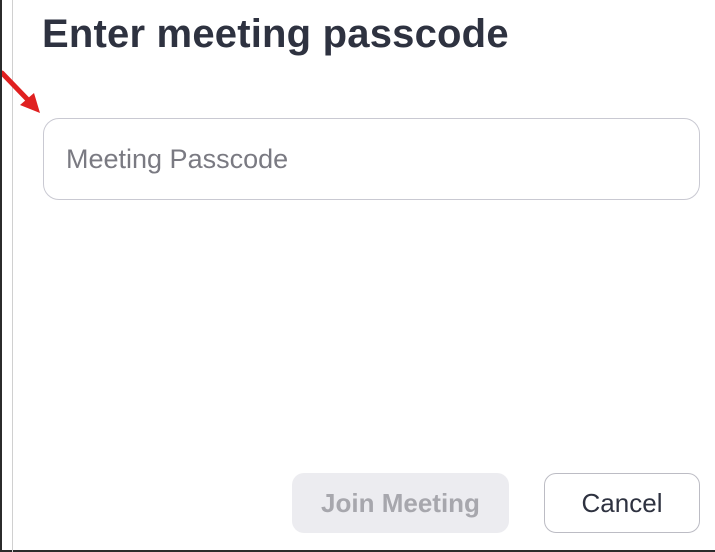  I want to click on join-meeting-button: Join Meeting, so click(400, 503).